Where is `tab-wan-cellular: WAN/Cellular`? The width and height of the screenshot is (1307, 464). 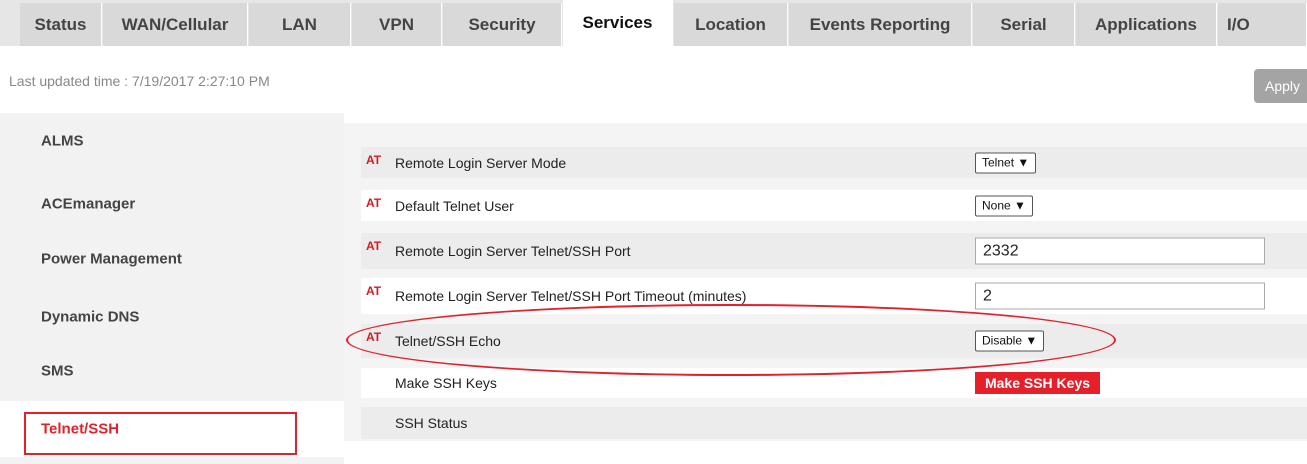
tab-wan-cellular: WAN/Cellular is located at coordinates (175, 24).